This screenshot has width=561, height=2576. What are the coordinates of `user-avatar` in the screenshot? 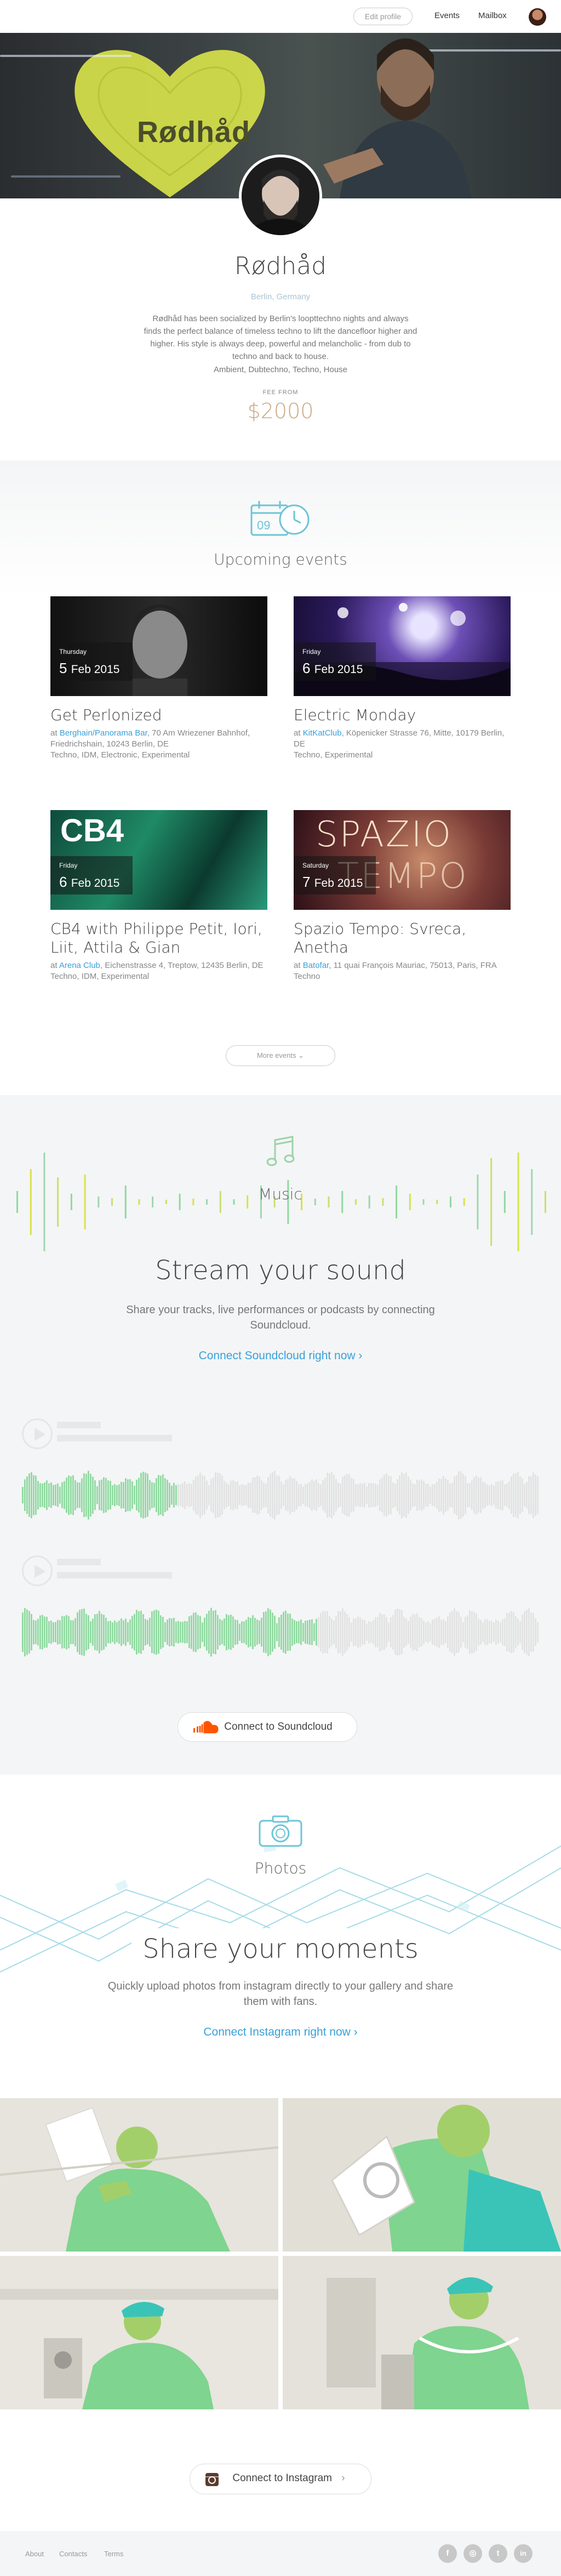 It's located at (537, 17).